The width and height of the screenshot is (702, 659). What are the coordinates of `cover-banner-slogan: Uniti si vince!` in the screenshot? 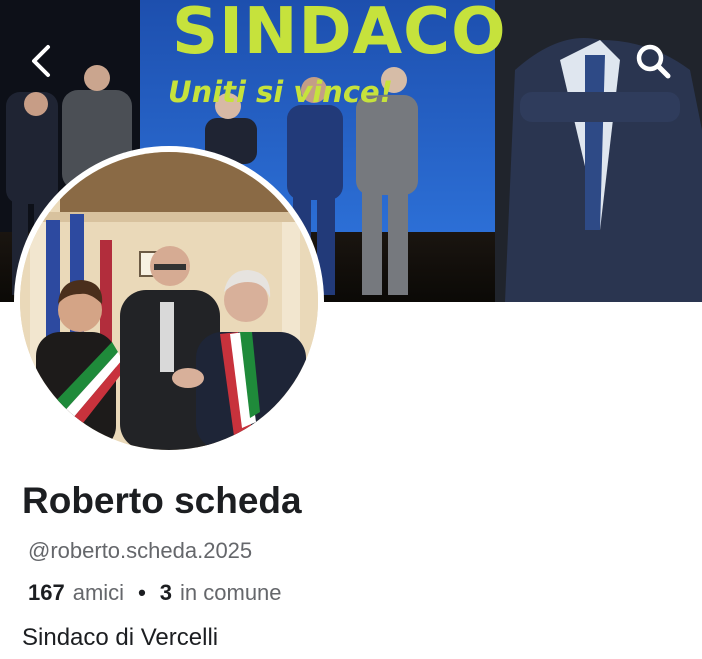 It's located at (280, 92).